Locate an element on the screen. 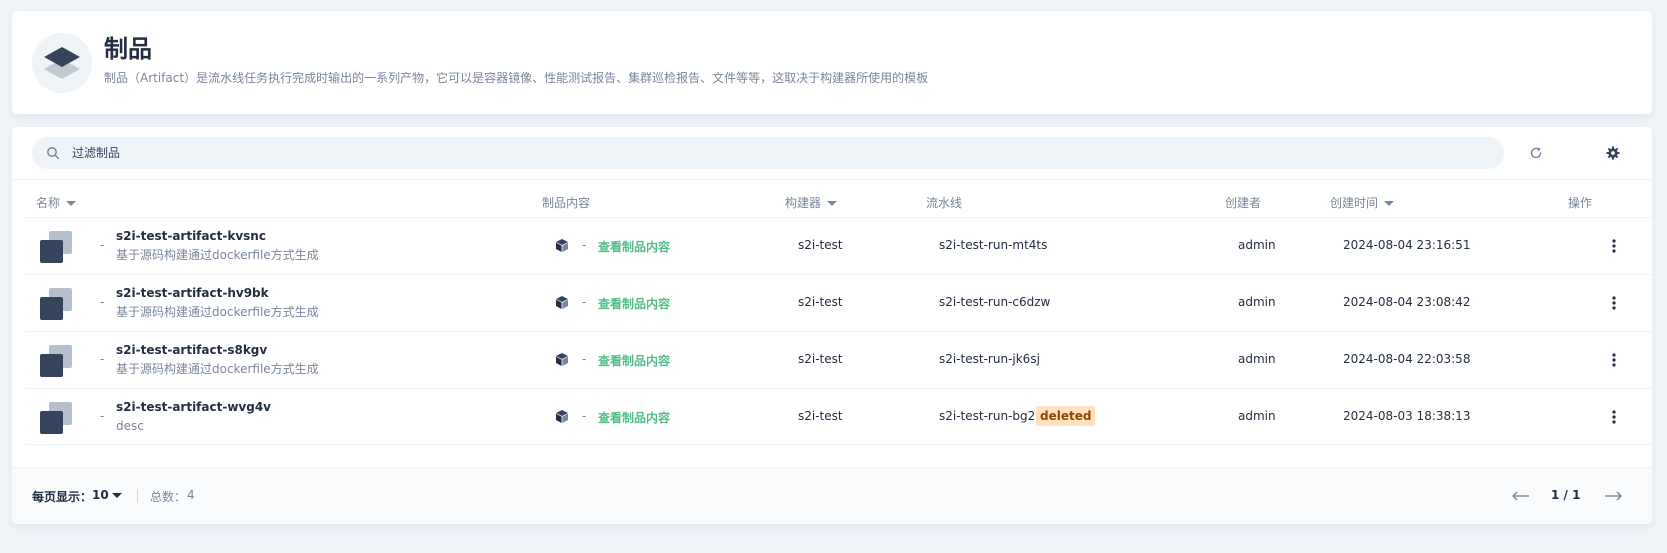  created-time: 2024-08-03 18:38:13 is located at coordinates (1407, 416).